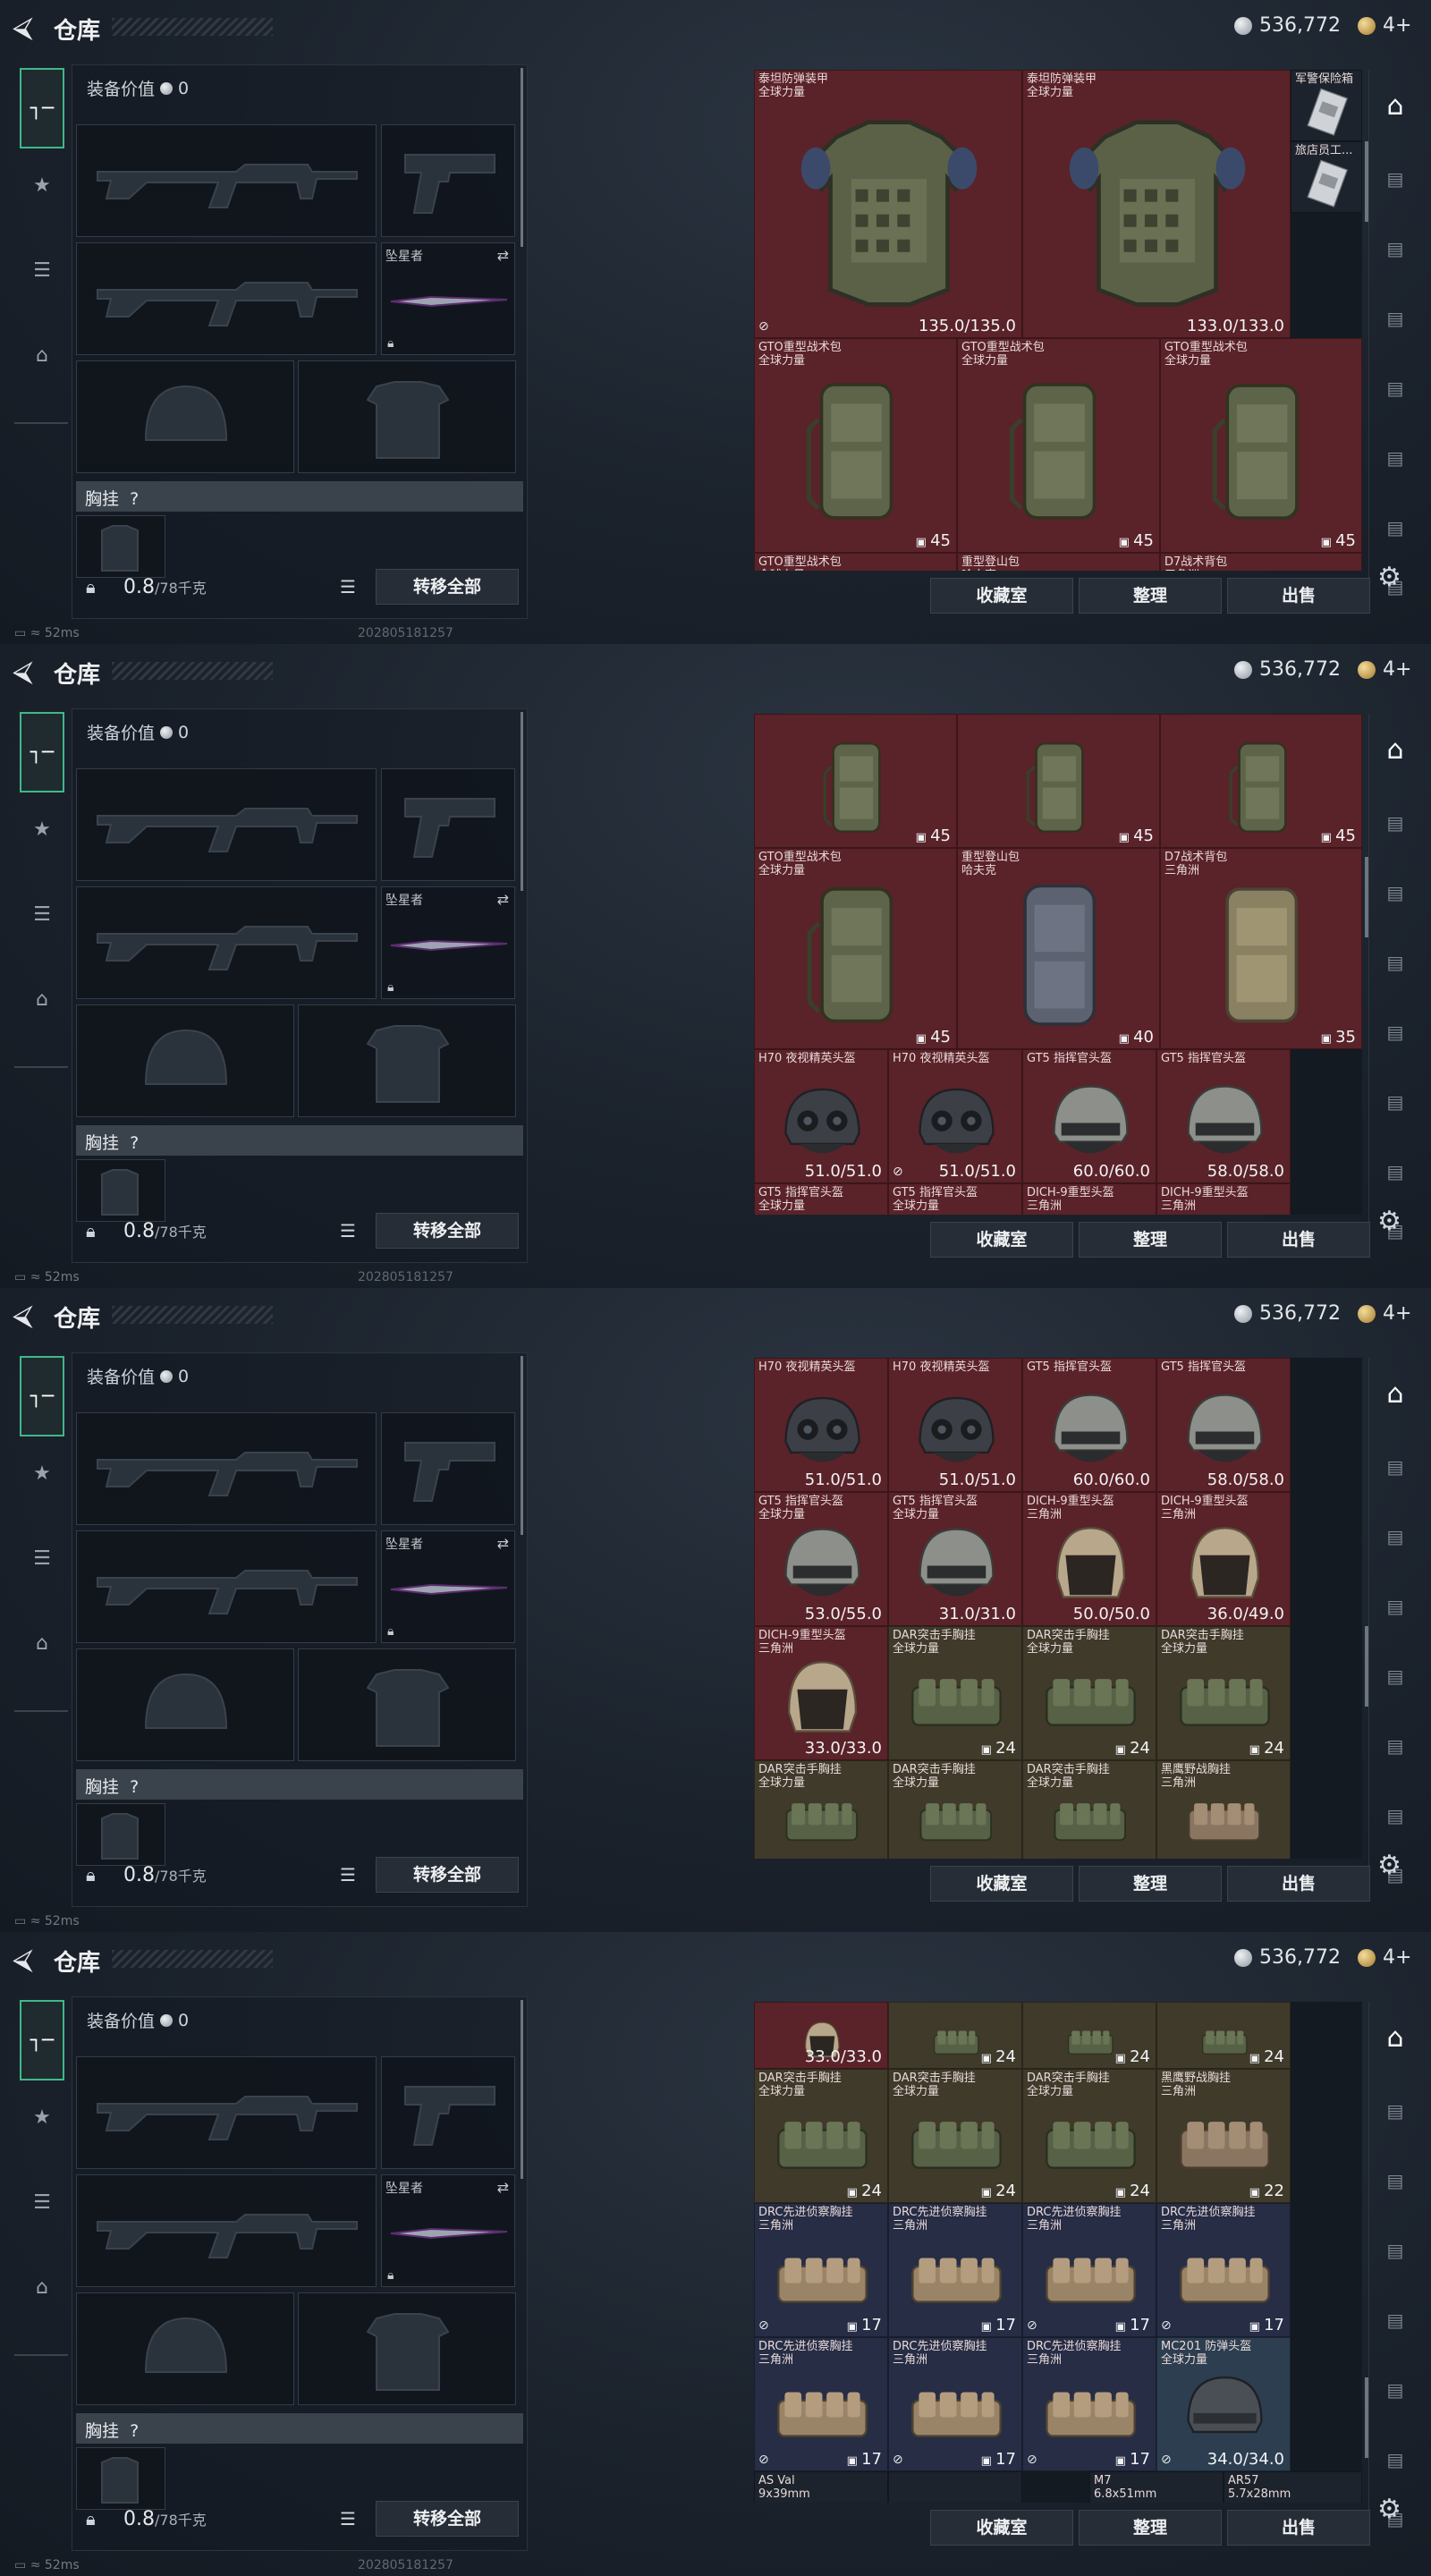  Describe the element at coordinates (1059, 562) in the screenshot. I see `item-cell: 重型登山包哈夫克` at that location.